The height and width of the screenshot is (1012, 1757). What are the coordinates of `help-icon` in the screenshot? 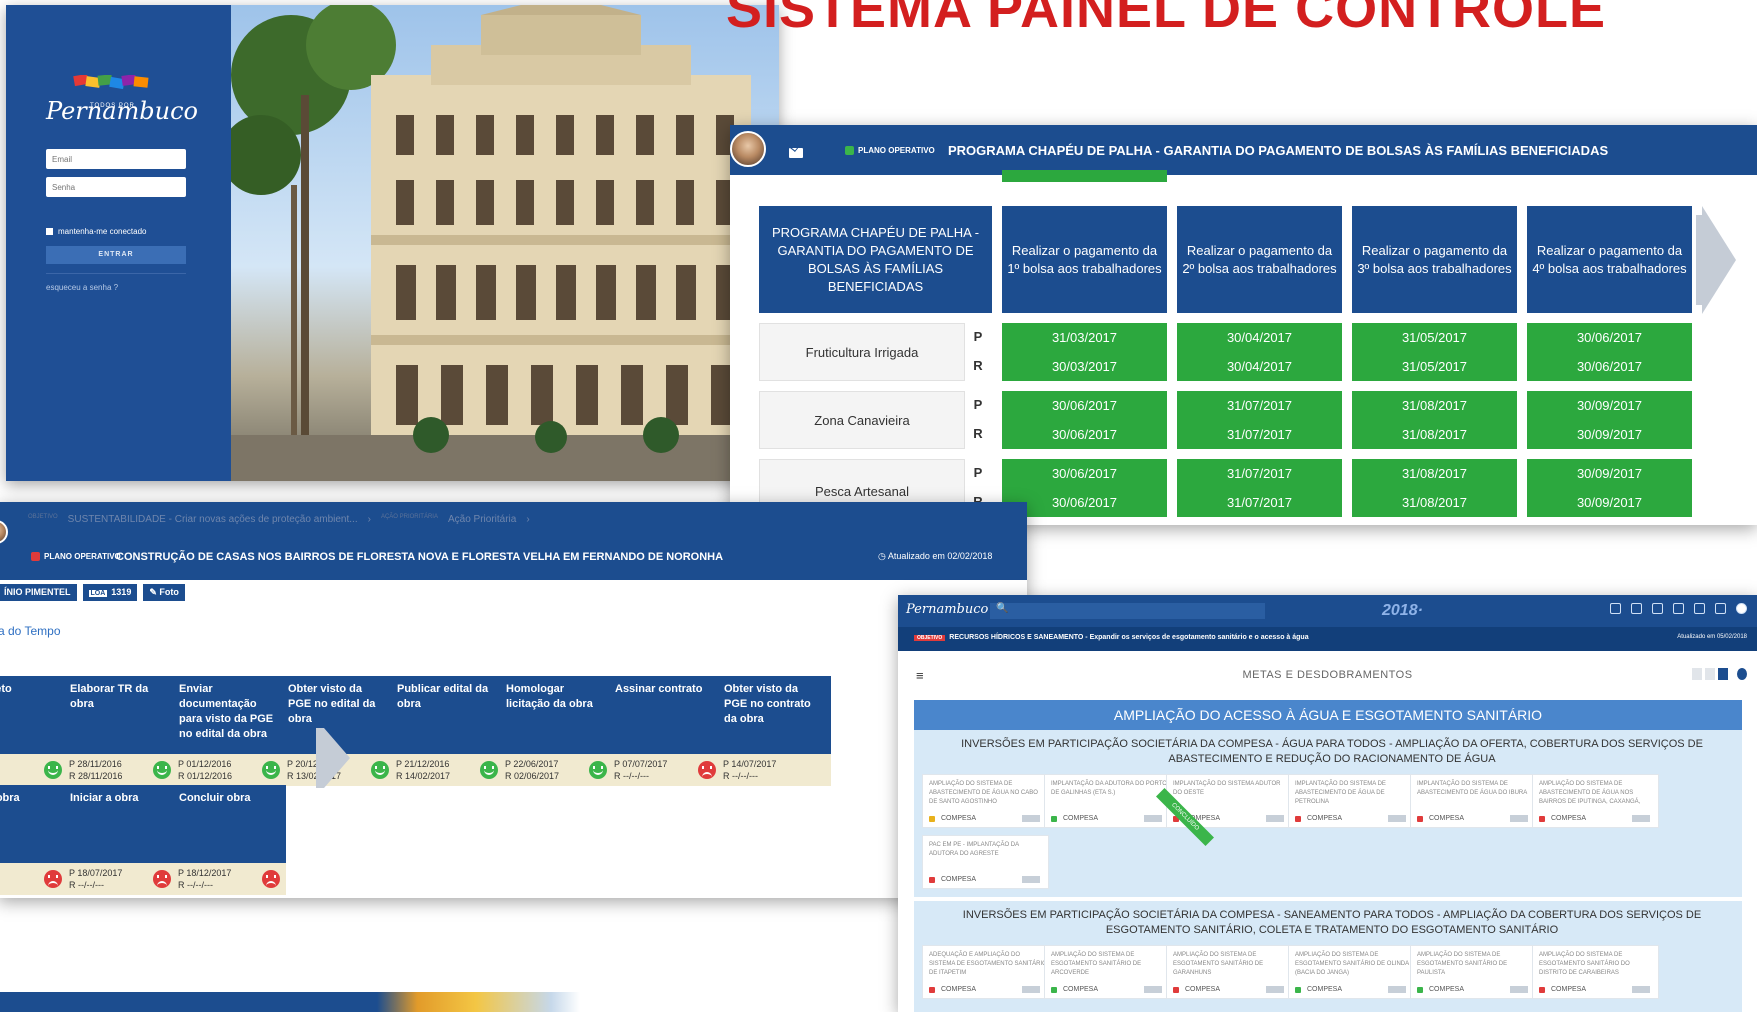 It's located at (1742, 674).